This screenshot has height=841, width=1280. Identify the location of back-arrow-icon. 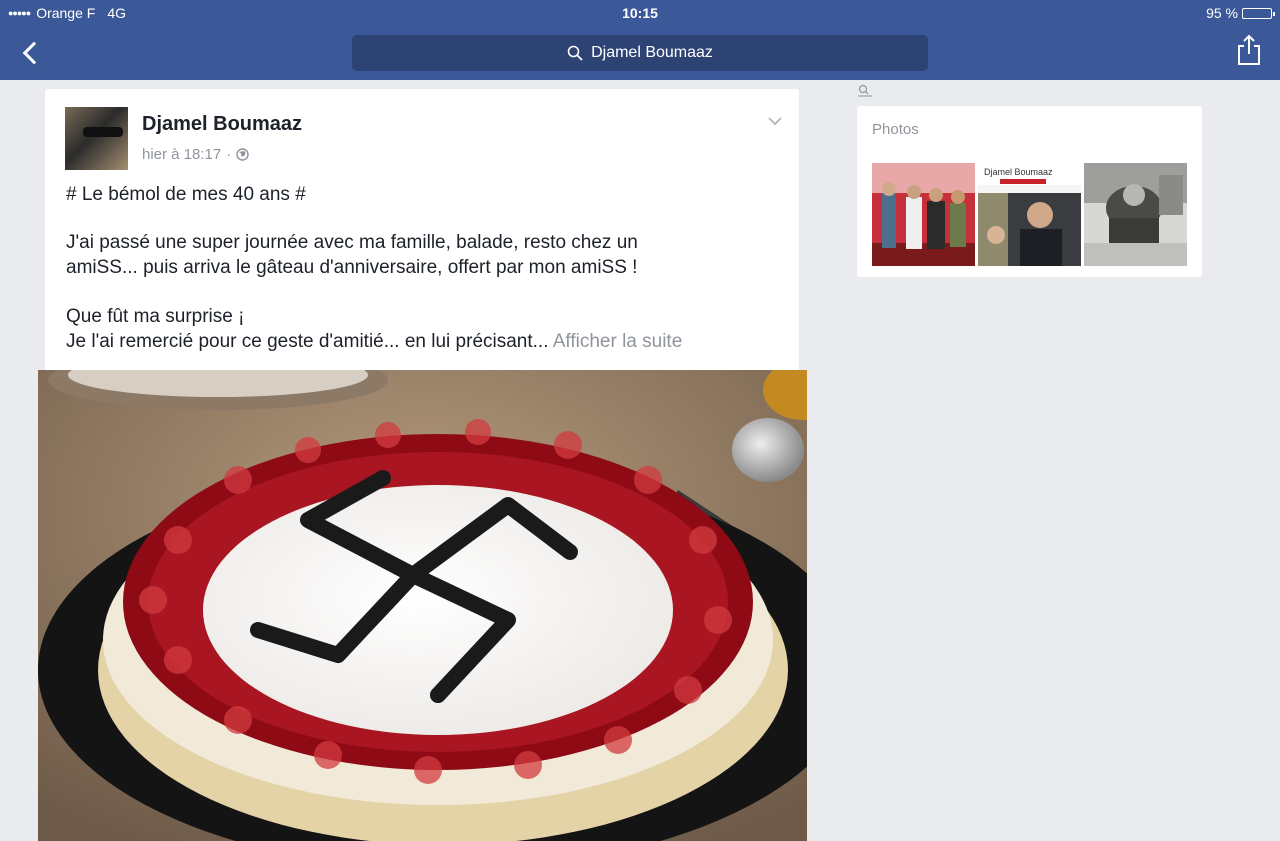
(33, 53).